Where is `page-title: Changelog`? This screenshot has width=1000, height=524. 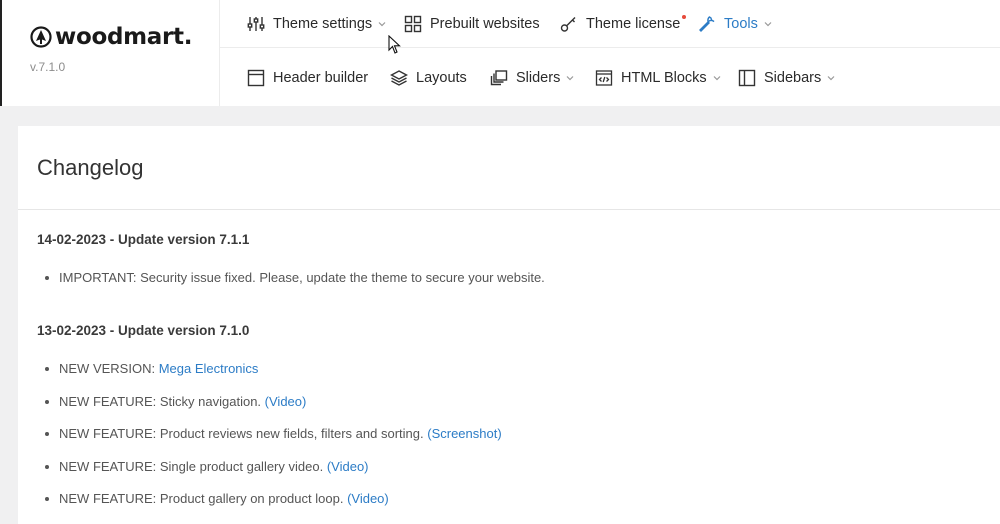
page-title: Changelog is located at coordinates (90, 167).